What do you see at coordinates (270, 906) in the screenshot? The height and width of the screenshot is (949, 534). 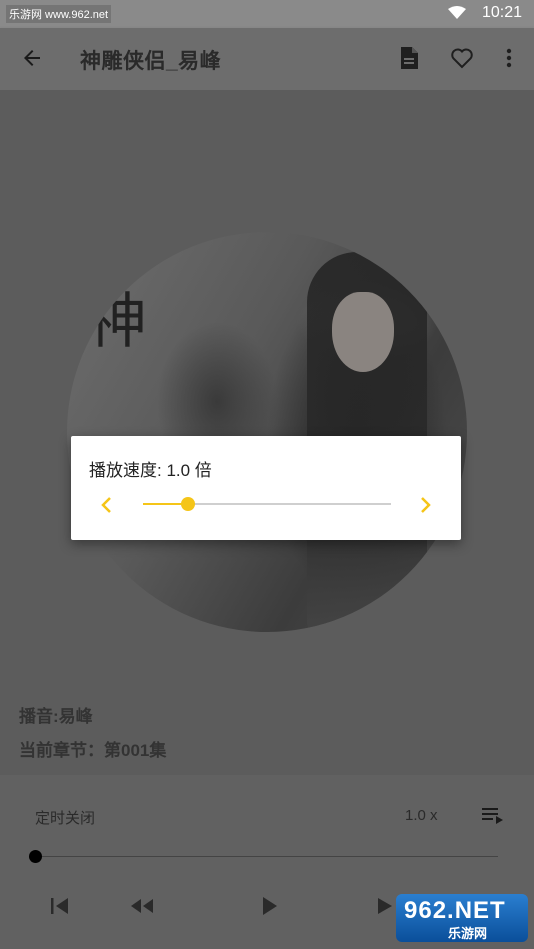 I see `play-icon` at bounding box center [270, 906].